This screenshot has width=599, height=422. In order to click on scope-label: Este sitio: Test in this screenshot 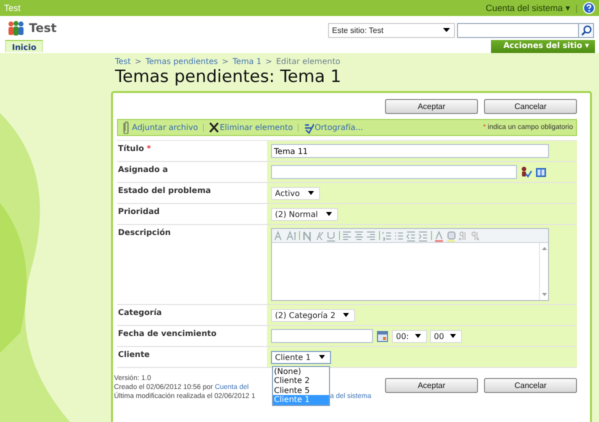, I will do `click(358, 30)`.